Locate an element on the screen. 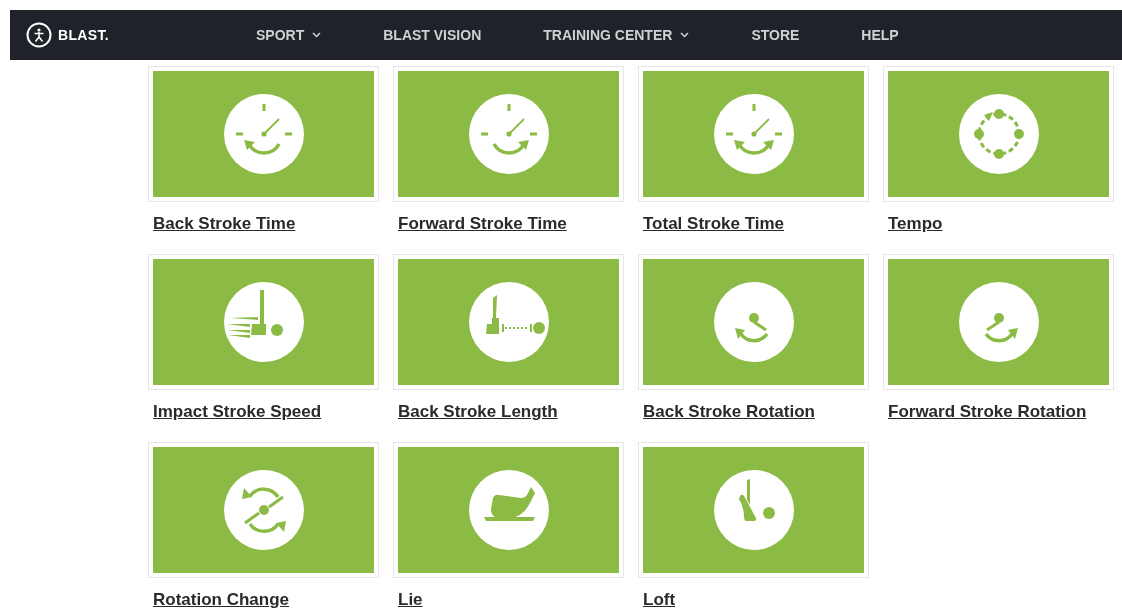 This screenshot has height=608, width=1122. logo-text: BLAST. is located at coordinates (84, 35).